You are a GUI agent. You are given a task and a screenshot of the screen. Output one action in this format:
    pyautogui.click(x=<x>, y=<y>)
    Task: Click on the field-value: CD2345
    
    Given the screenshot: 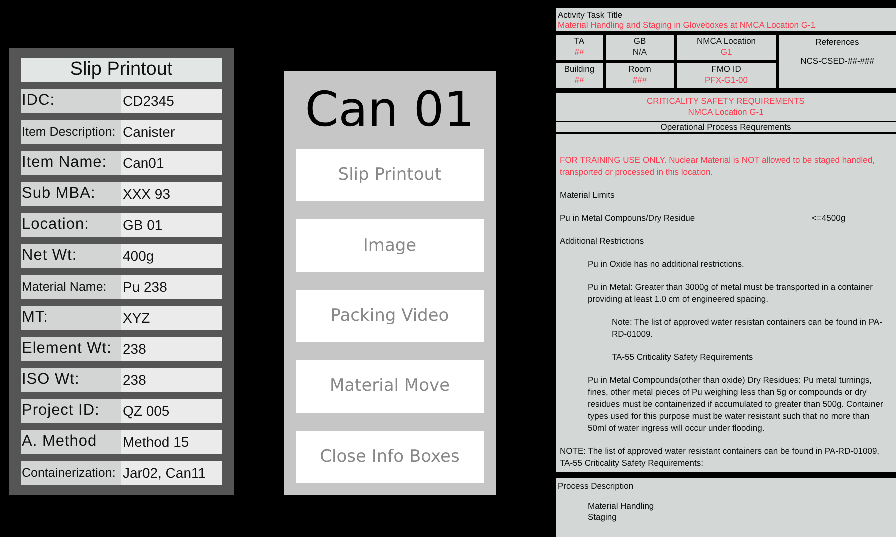 What is the action you would take?
    pyautogui.click(x=171, y=101)
    